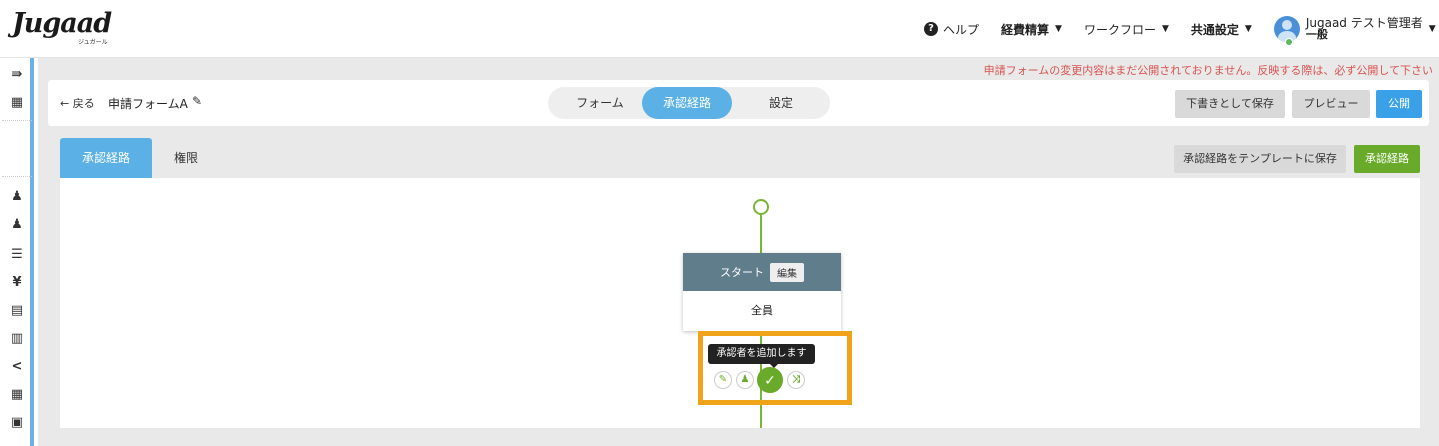  I want to click on editor-mode-switch: フォーム 承認経路 設定, so click(689, 103).